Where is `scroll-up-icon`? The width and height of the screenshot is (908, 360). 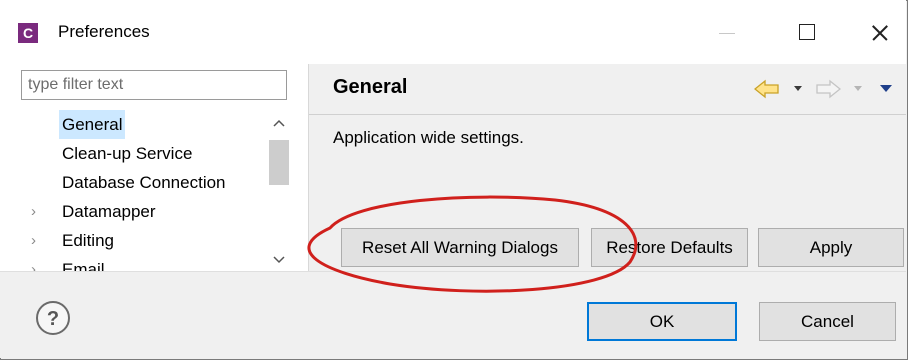 scroll-up-icon is located at coordinates (278, 123).